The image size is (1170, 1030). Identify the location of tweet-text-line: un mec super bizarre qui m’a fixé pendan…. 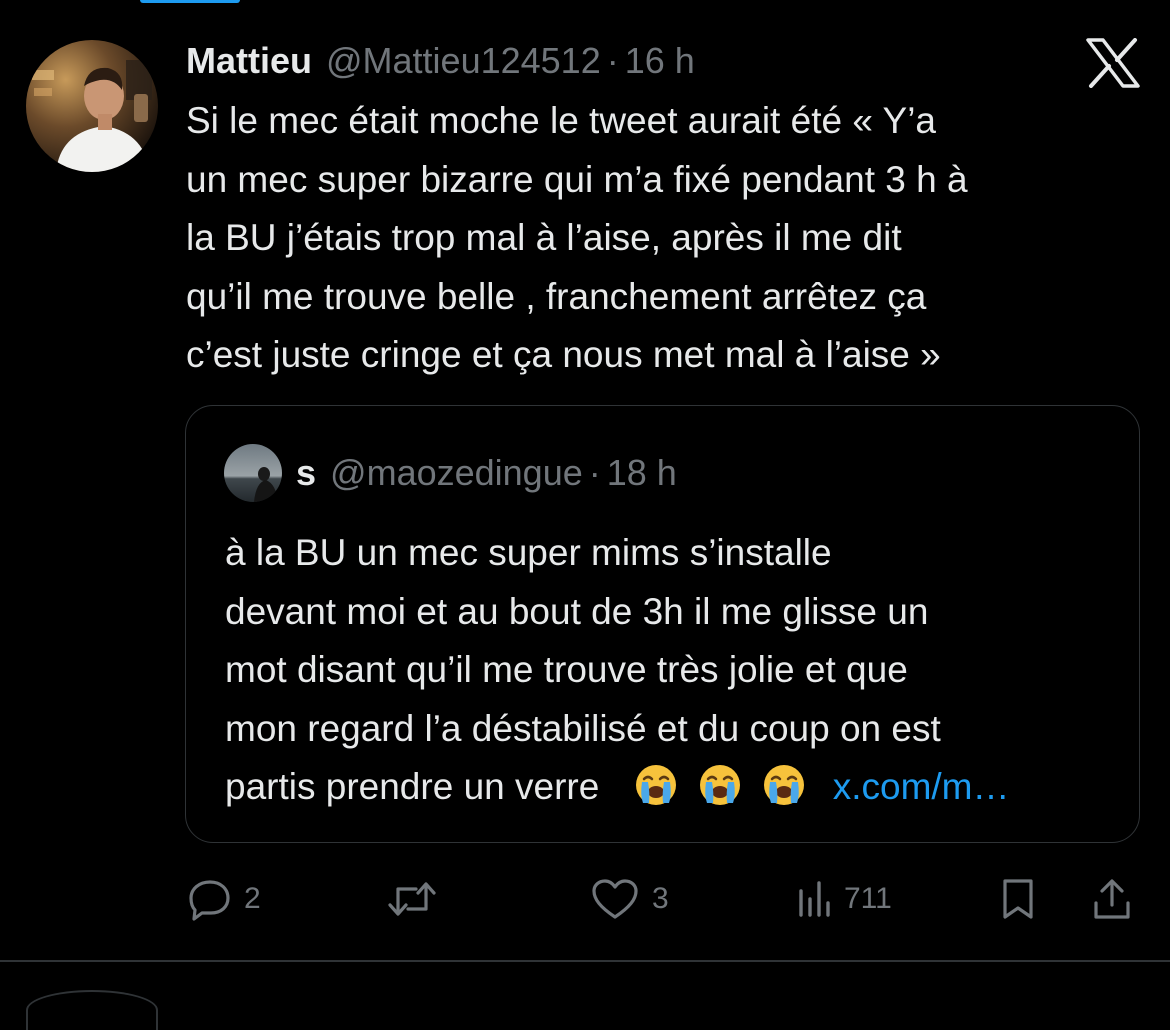
(577, 179).